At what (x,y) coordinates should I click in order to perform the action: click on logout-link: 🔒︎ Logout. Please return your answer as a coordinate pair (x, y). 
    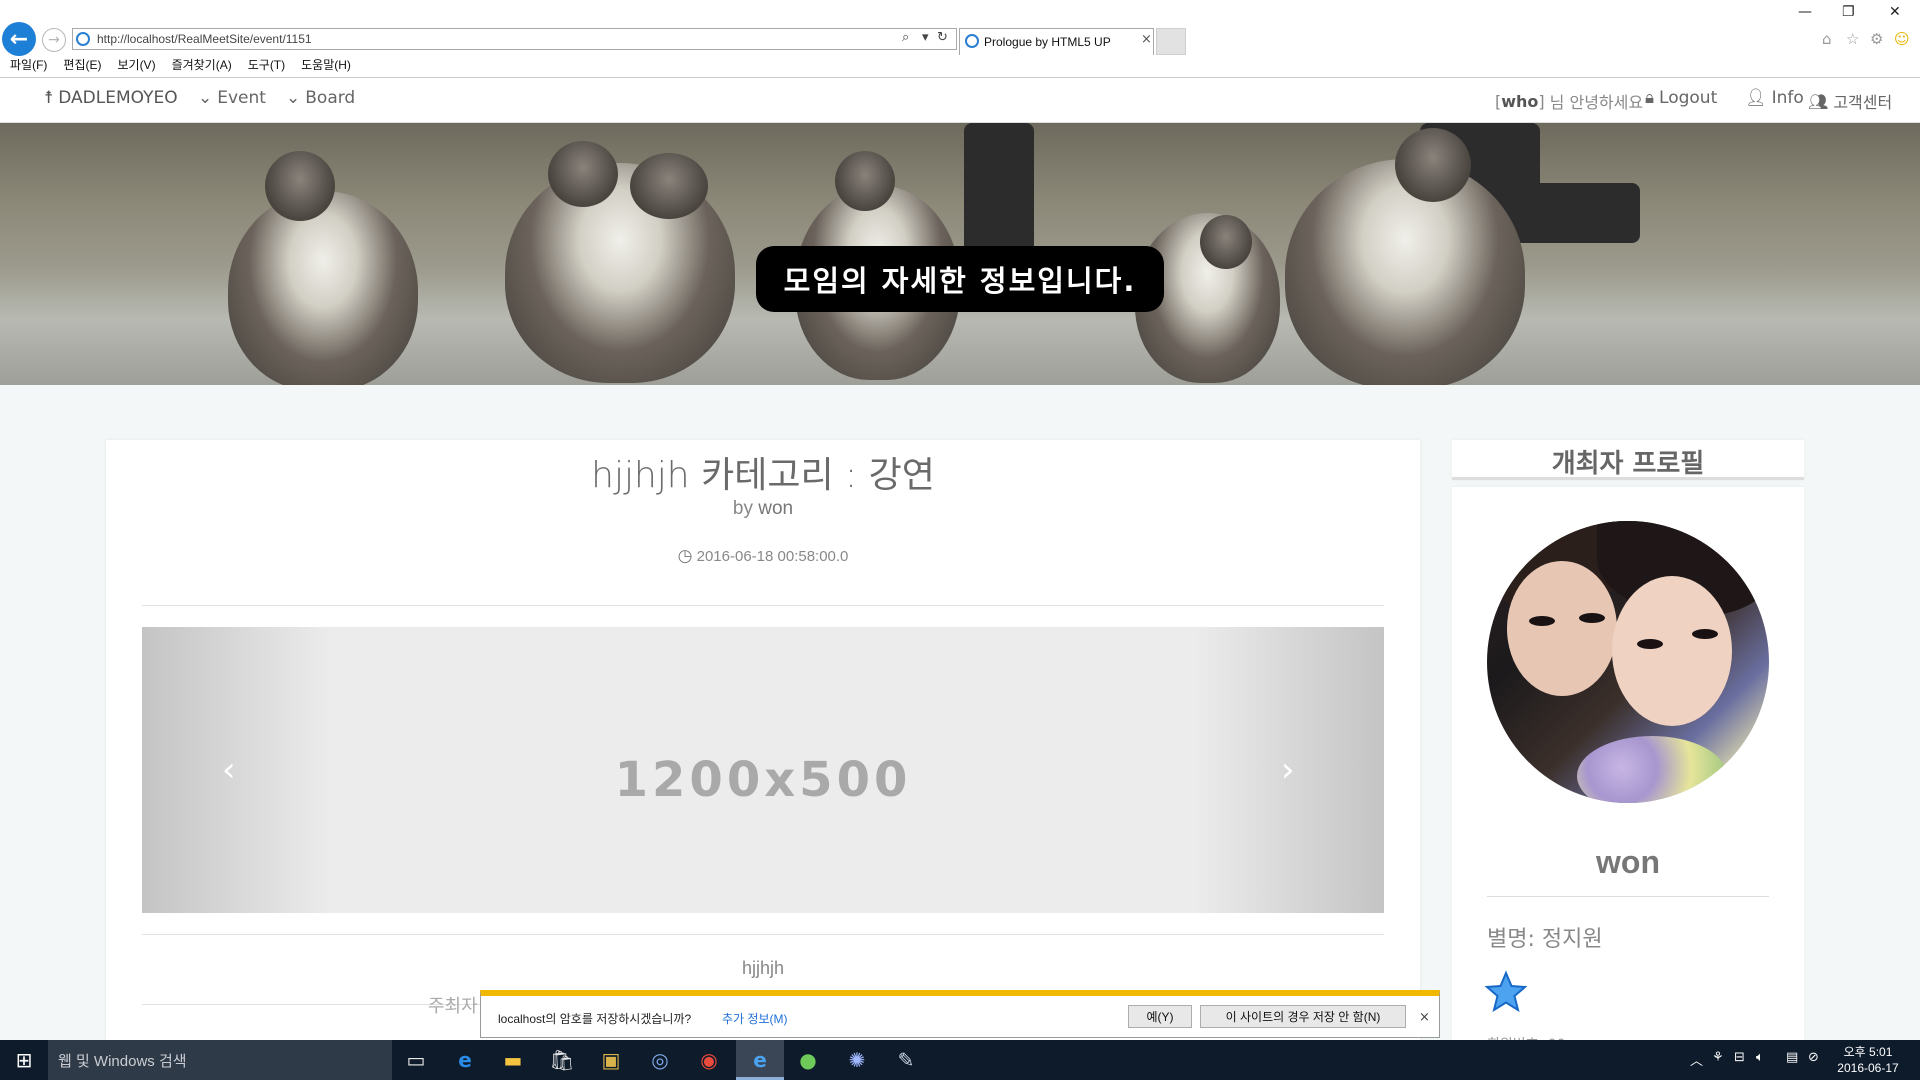
    Looking at the image, I should click on (1681, 98).